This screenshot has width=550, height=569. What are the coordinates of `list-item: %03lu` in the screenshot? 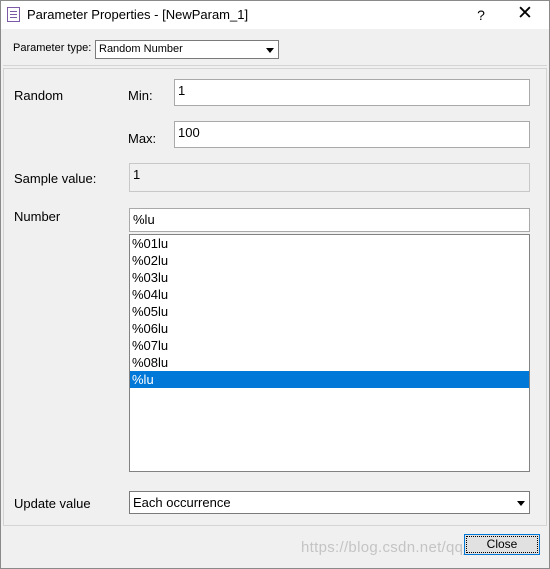 It's located at (329, 277).